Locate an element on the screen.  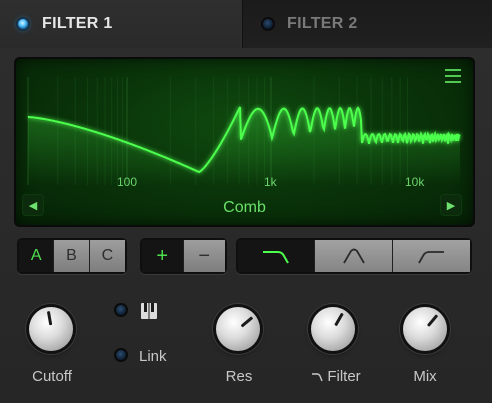
link-led is located at coordinates (121, 355).